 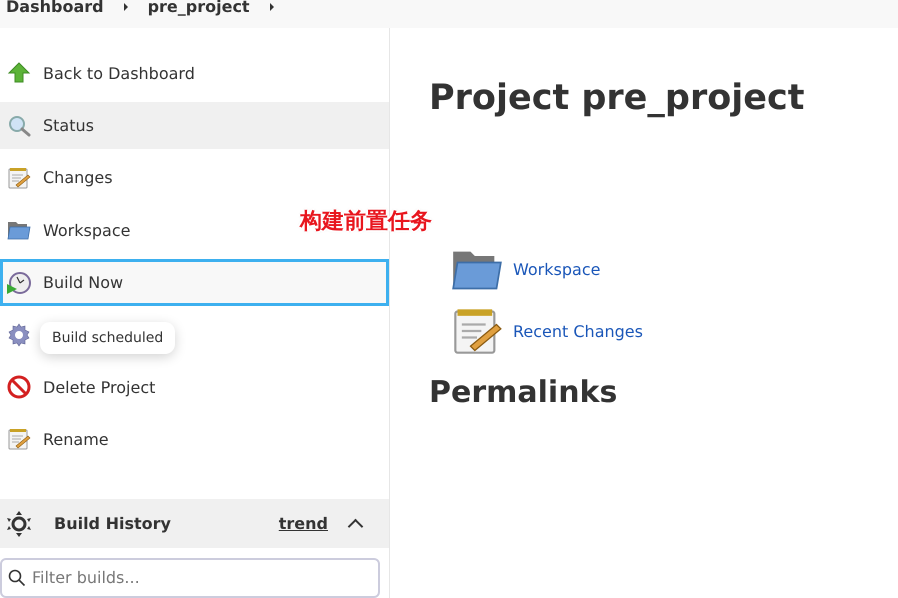 What do you see at coordinates (19, 387) in the screenshot?
I see `no-entry-icon` at bounding box center [19, 387].